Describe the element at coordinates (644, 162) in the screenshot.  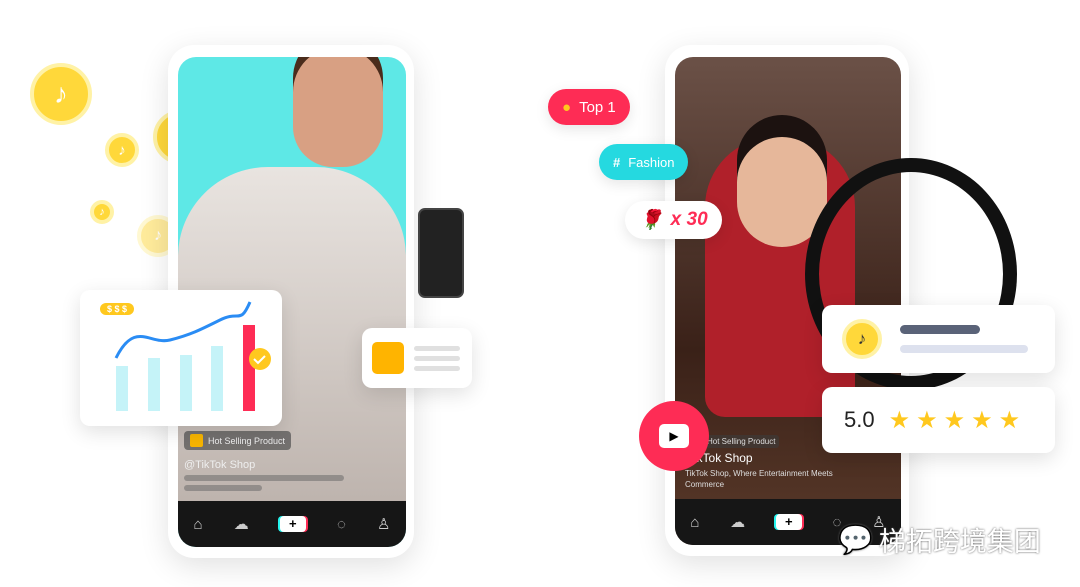
I see `fashion-pill: # Fashion` at that location.